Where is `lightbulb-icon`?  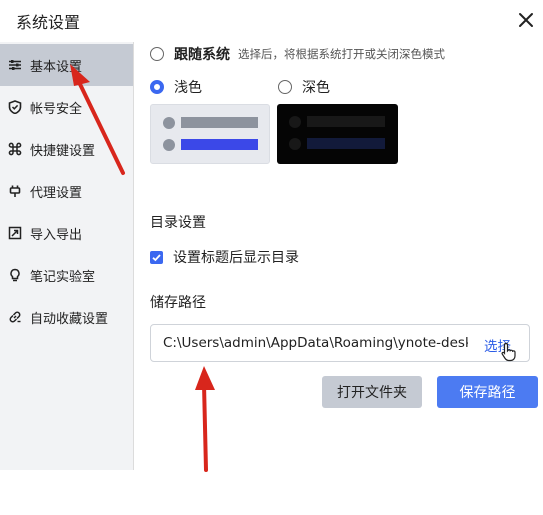 lightbulb-icon is located at coordinates (15, 275).